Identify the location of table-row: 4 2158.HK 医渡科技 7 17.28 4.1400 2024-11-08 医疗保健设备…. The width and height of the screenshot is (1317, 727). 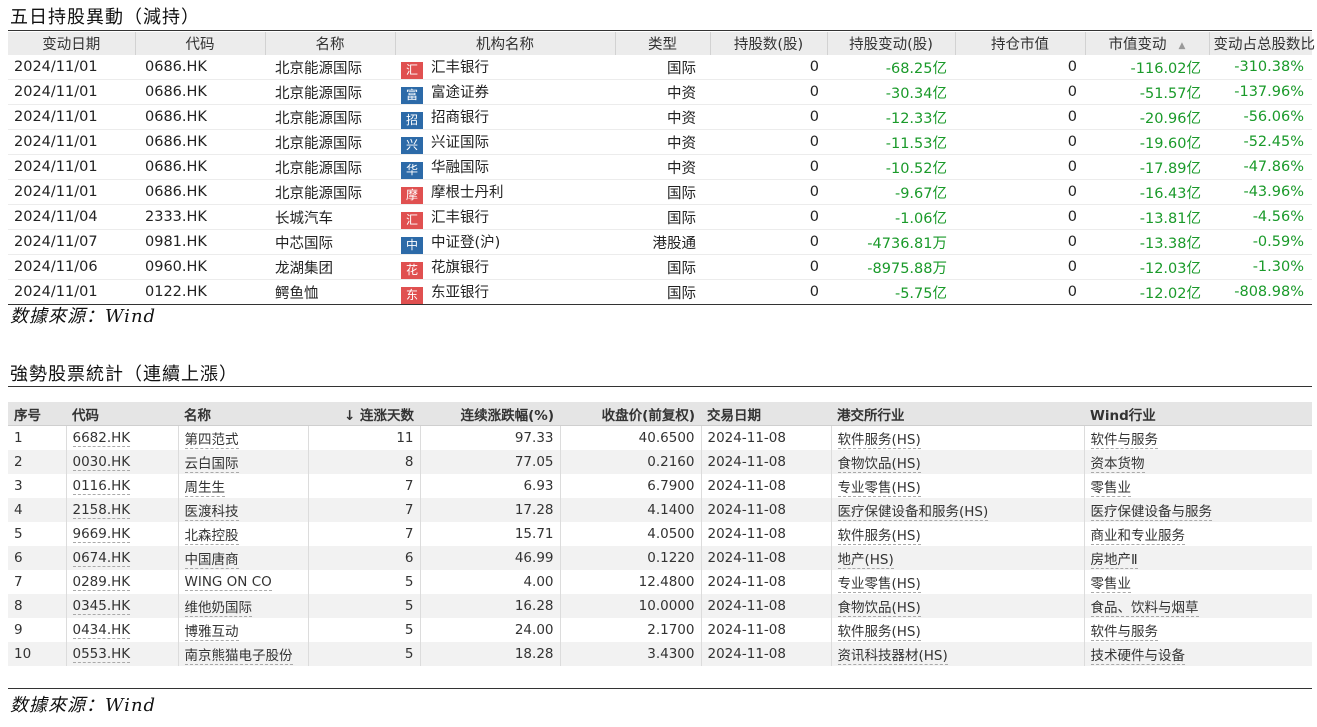
(660, 510).